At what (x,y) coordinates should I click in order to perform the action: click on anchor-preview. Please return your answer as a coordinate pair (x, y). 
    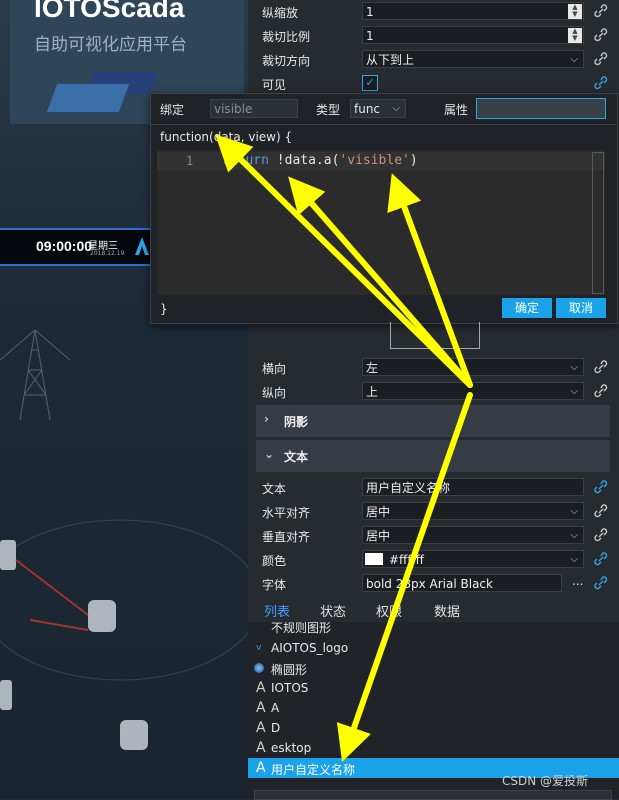
    Looking at the image, I should click on (435, 335).